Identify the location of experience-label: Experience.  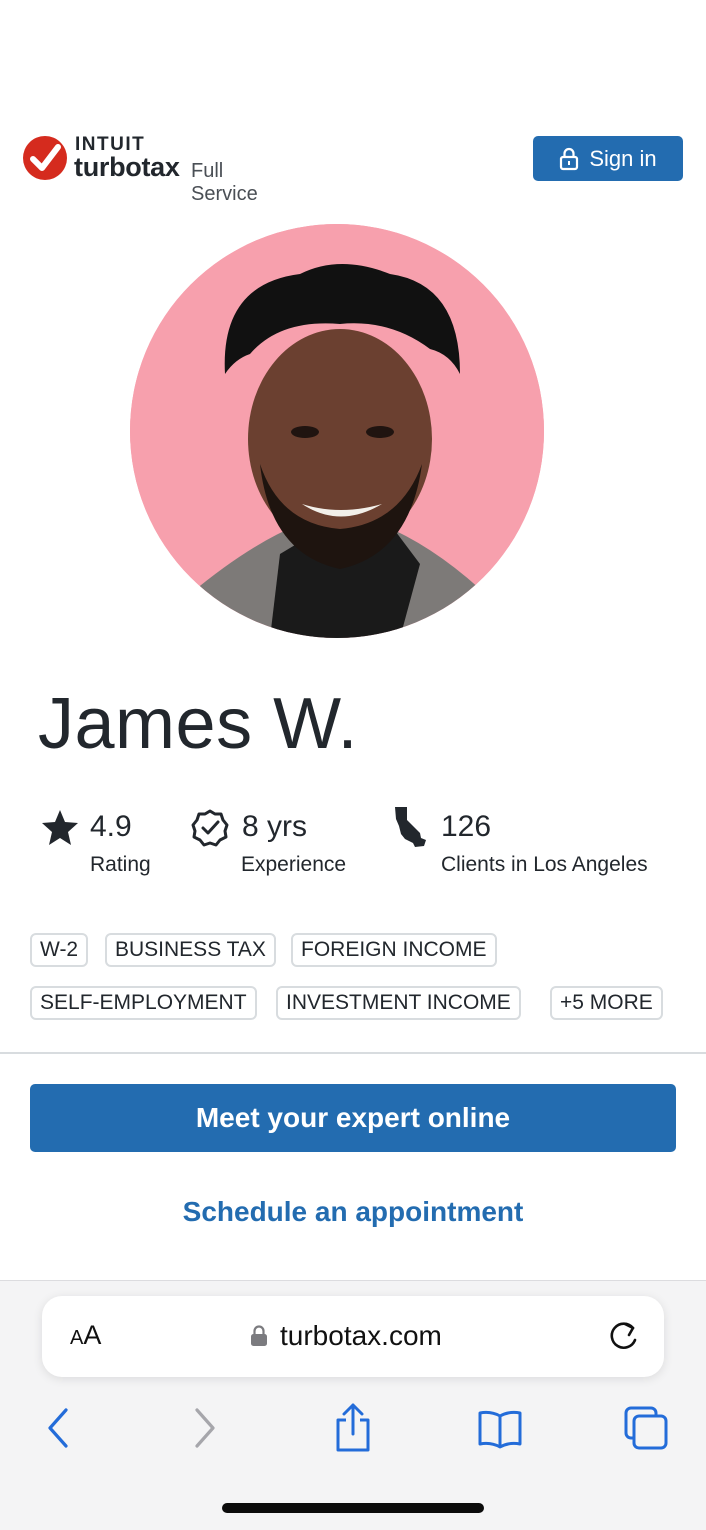
(294, 864).